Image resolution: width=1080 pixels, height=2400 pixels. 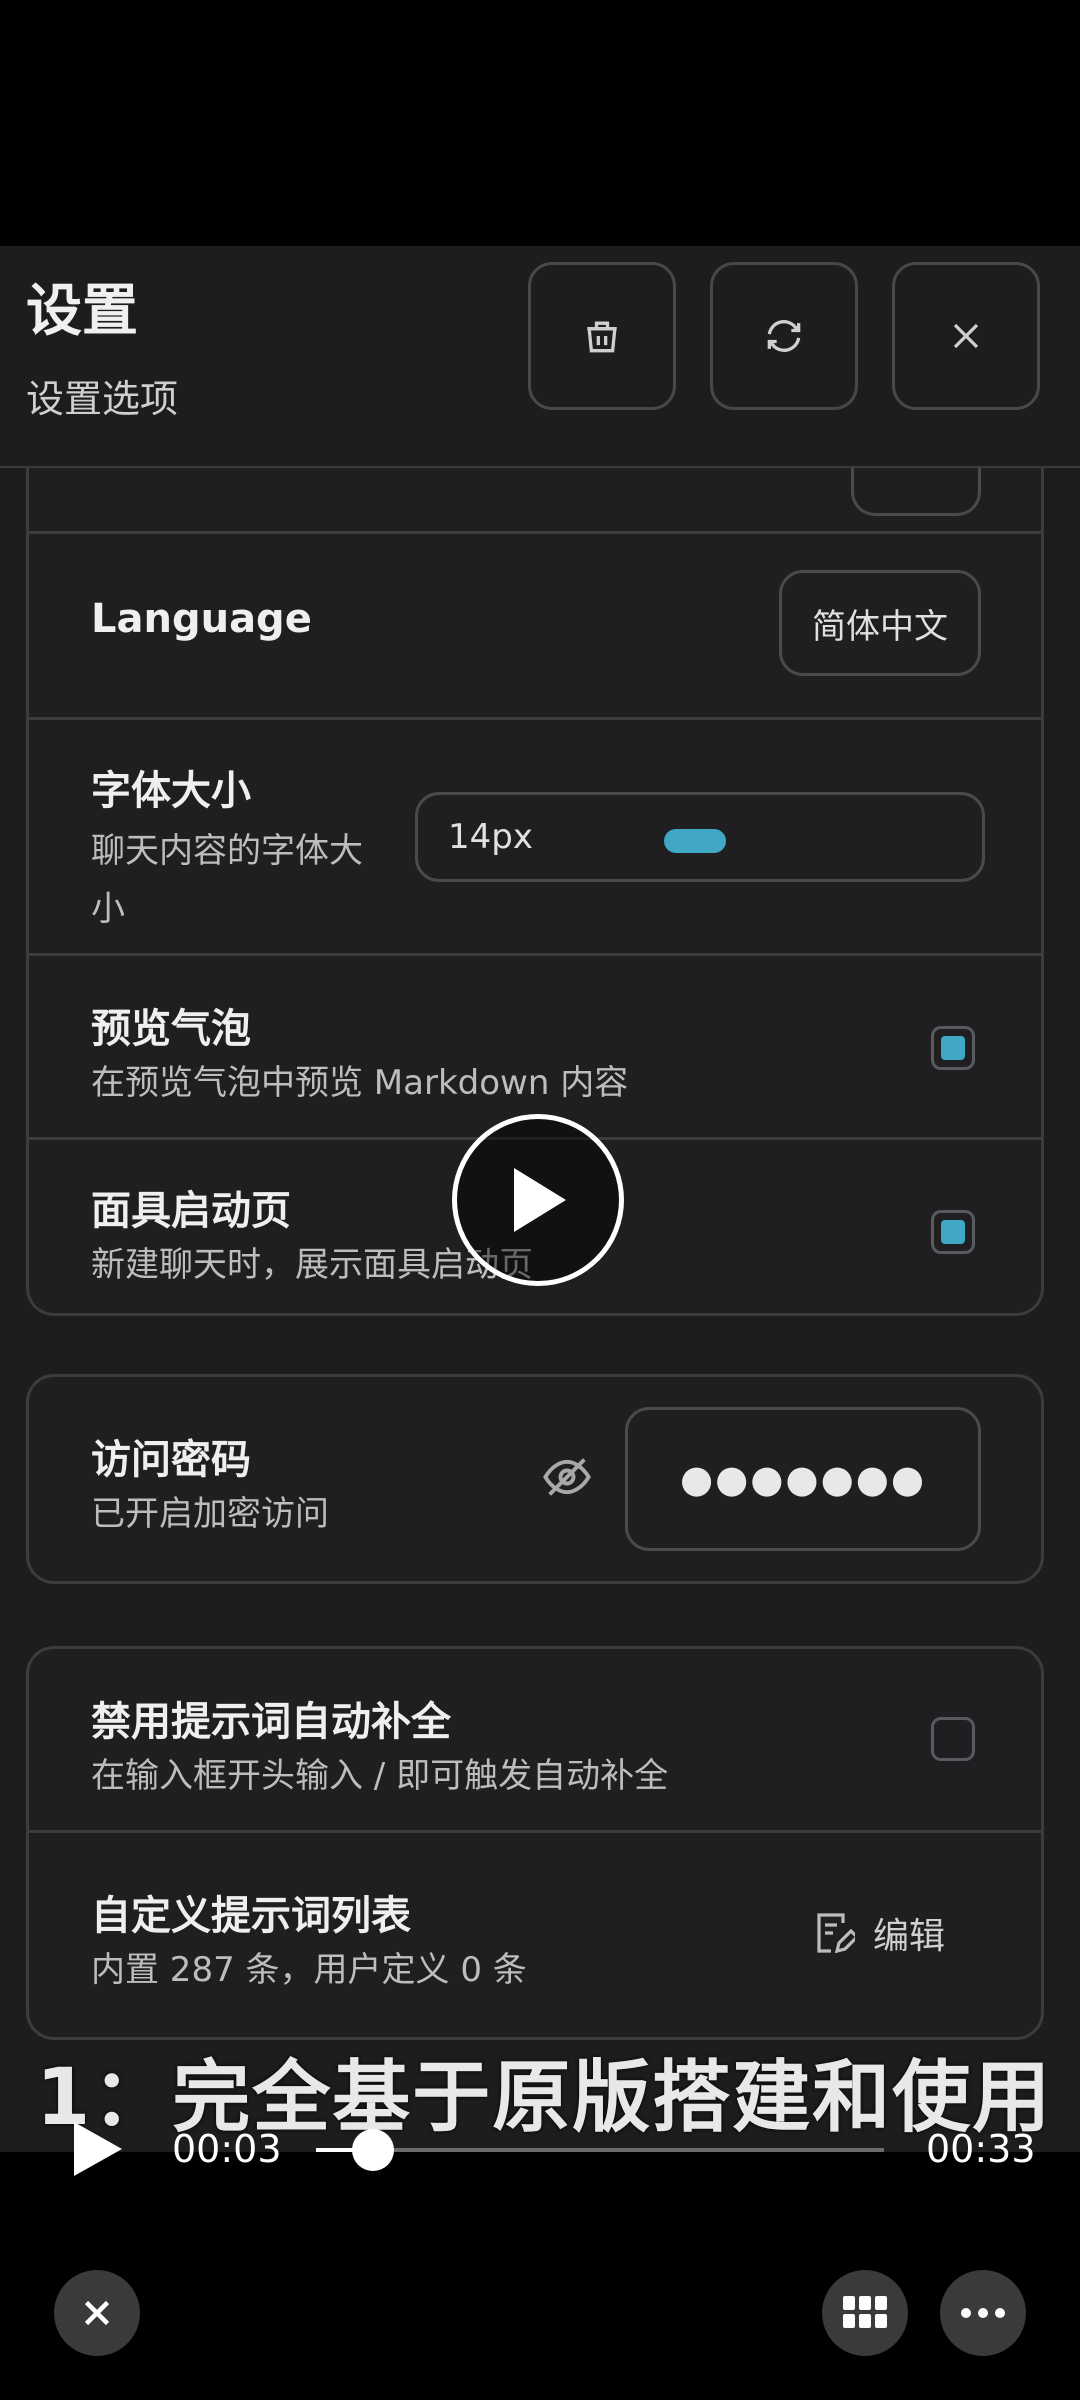 I want to click on page-subtitle: 设置选项, so click(x=102, y=399).